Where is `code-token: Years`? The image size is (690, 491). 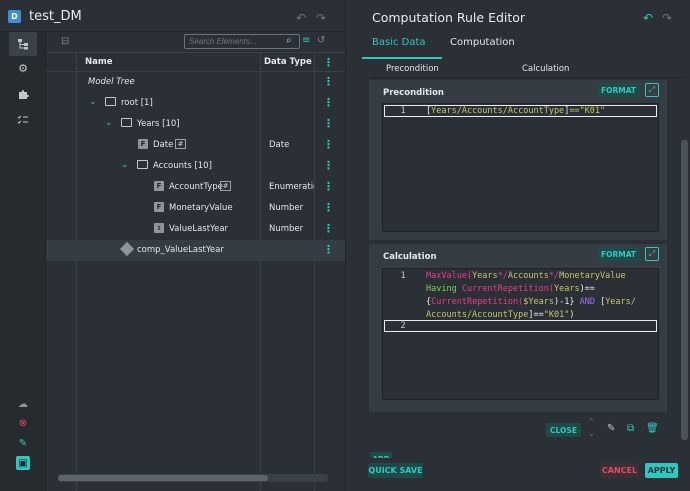
code-token: Years is located at coordinates (485, 276).